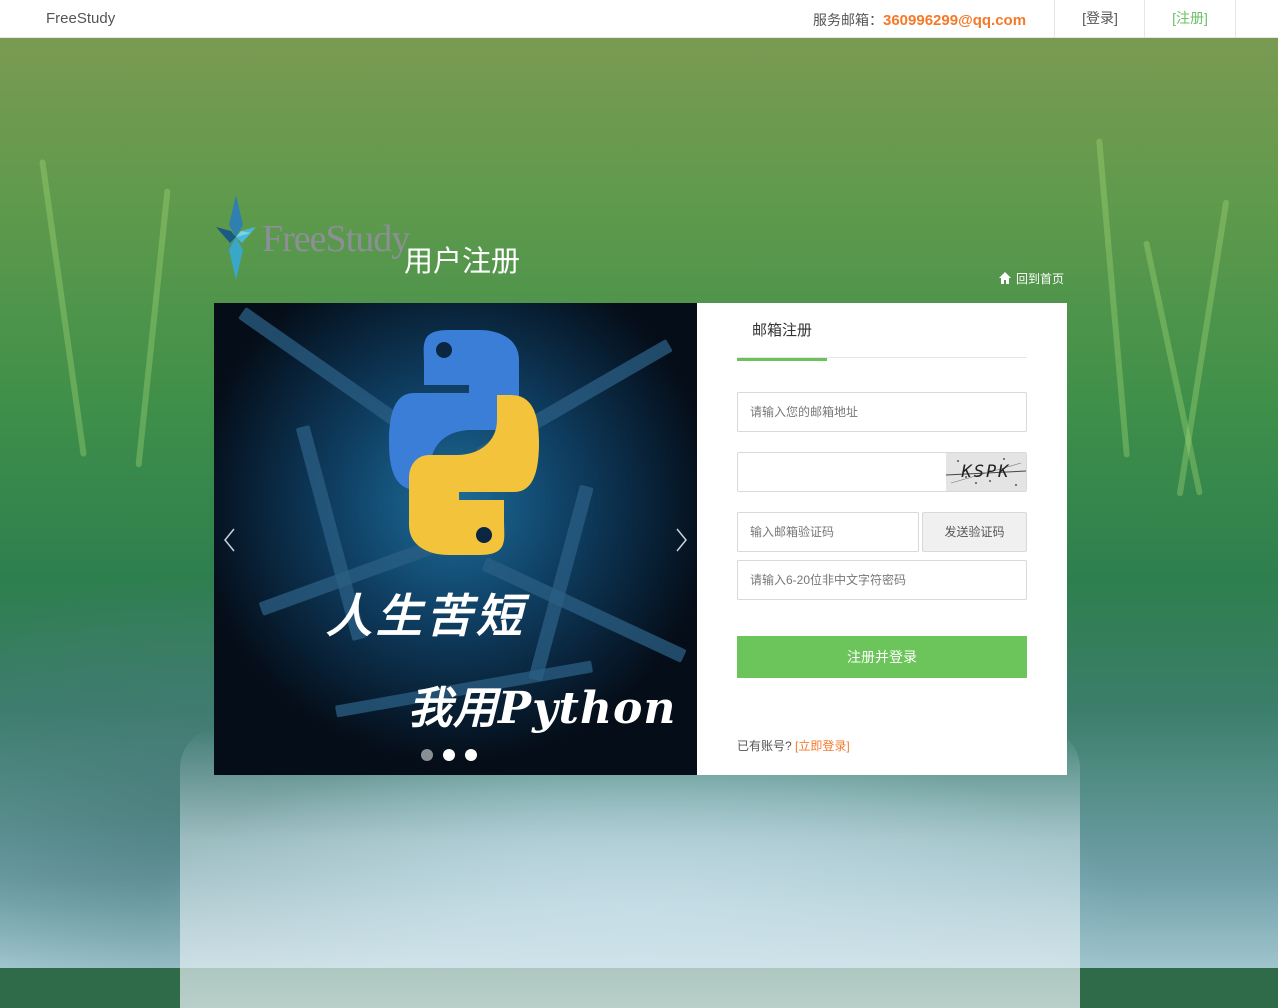 This screenshot has height=1008, width=1278. What do you see at coordinates (822, 746) in the screenshot?
I see `login-now-link: [立即登录]` at bounding box center [822, 746].